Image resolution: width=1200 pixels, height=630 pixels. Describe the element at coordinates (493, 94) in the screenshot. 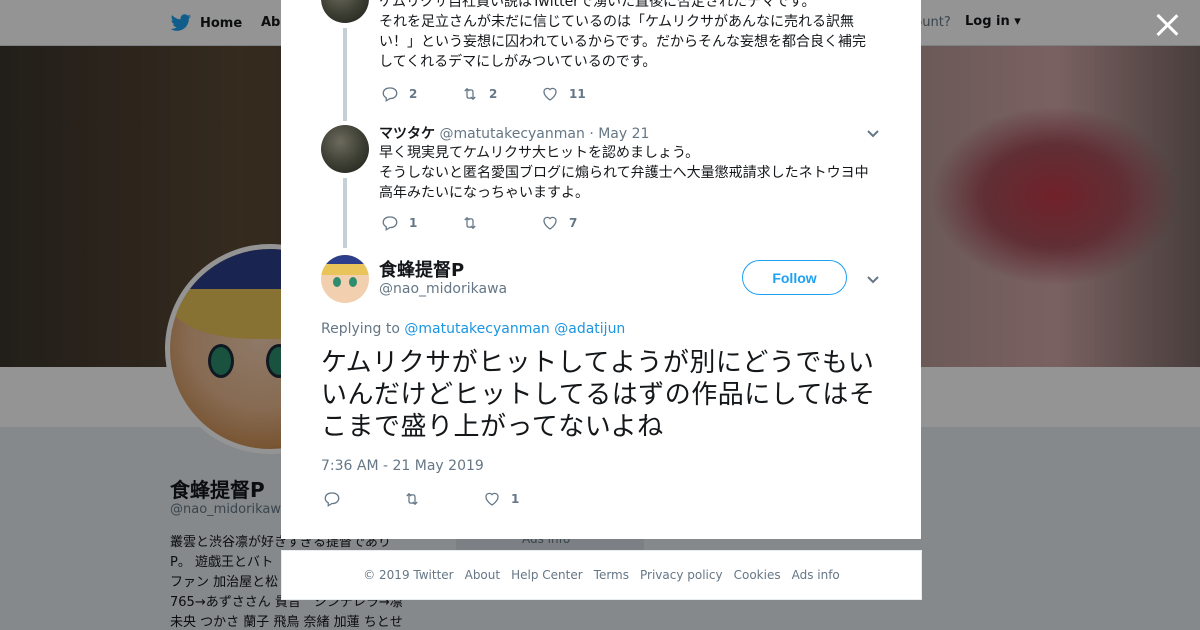

I see `retweet-count: 2` at that location.